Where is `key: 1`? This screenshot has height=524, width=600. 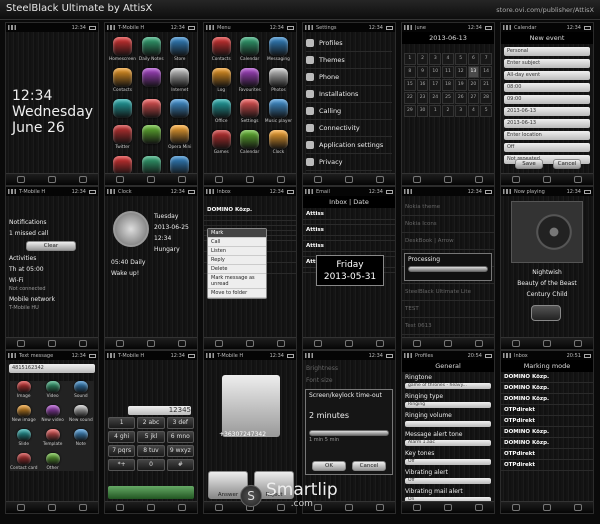
key: 1 is located at coordinates (122, 423).